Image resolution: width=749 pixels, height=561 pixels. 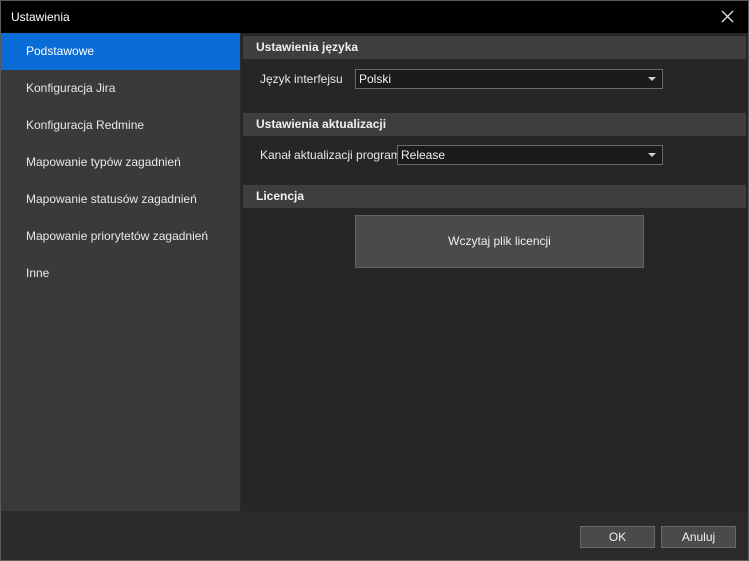 I want to click on close-button, so click(x=728, y=17).